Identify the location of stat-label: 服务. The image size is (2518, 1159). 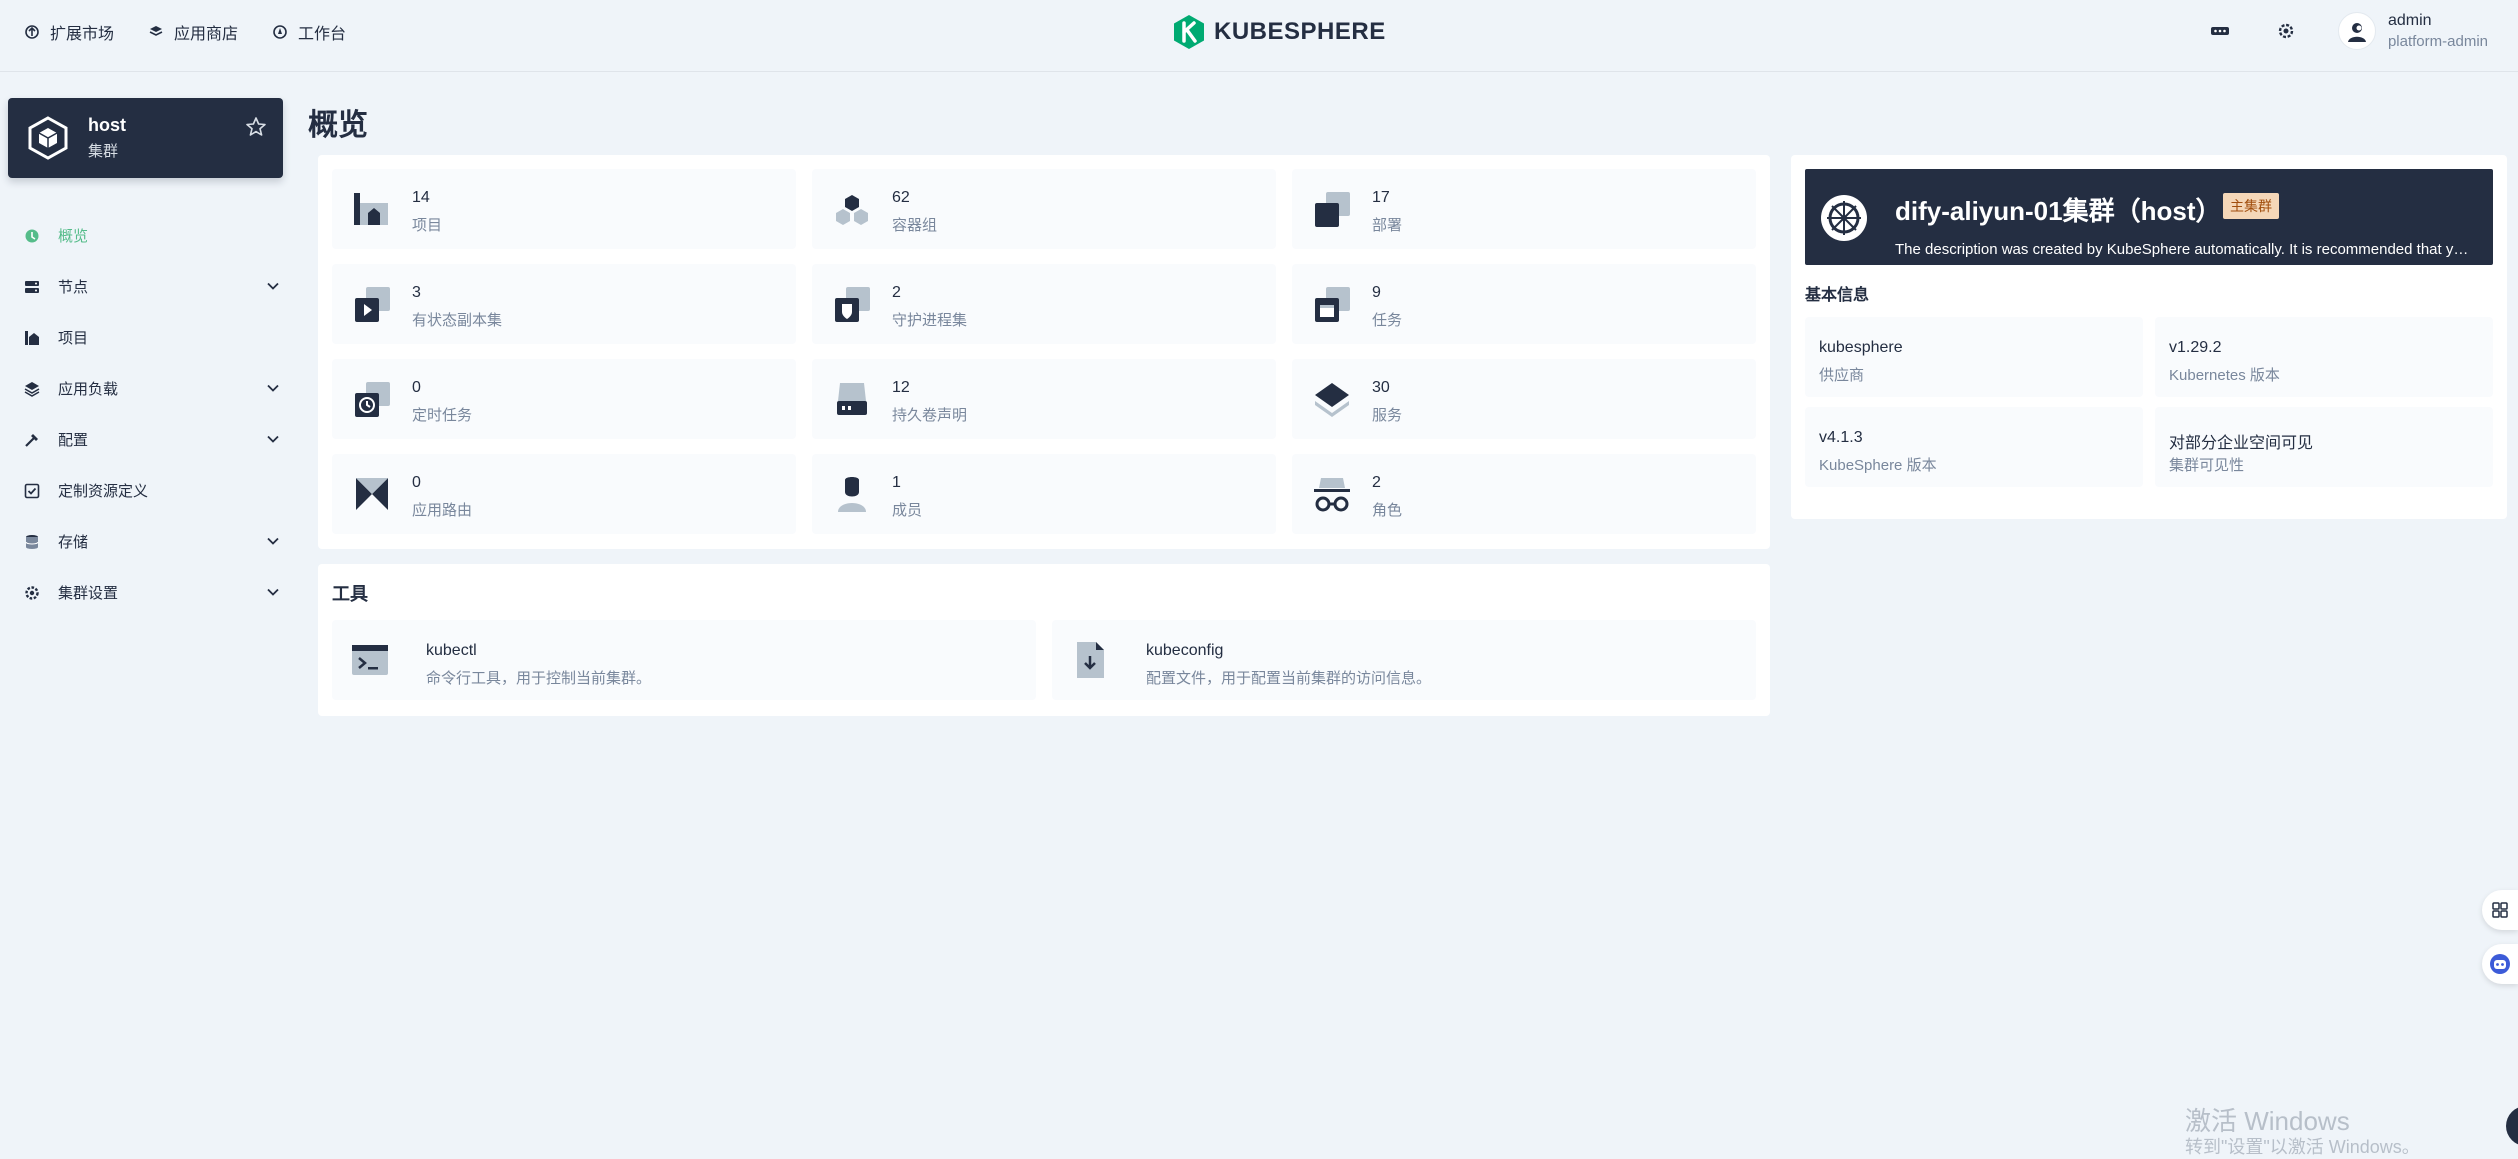
(1387, 415).